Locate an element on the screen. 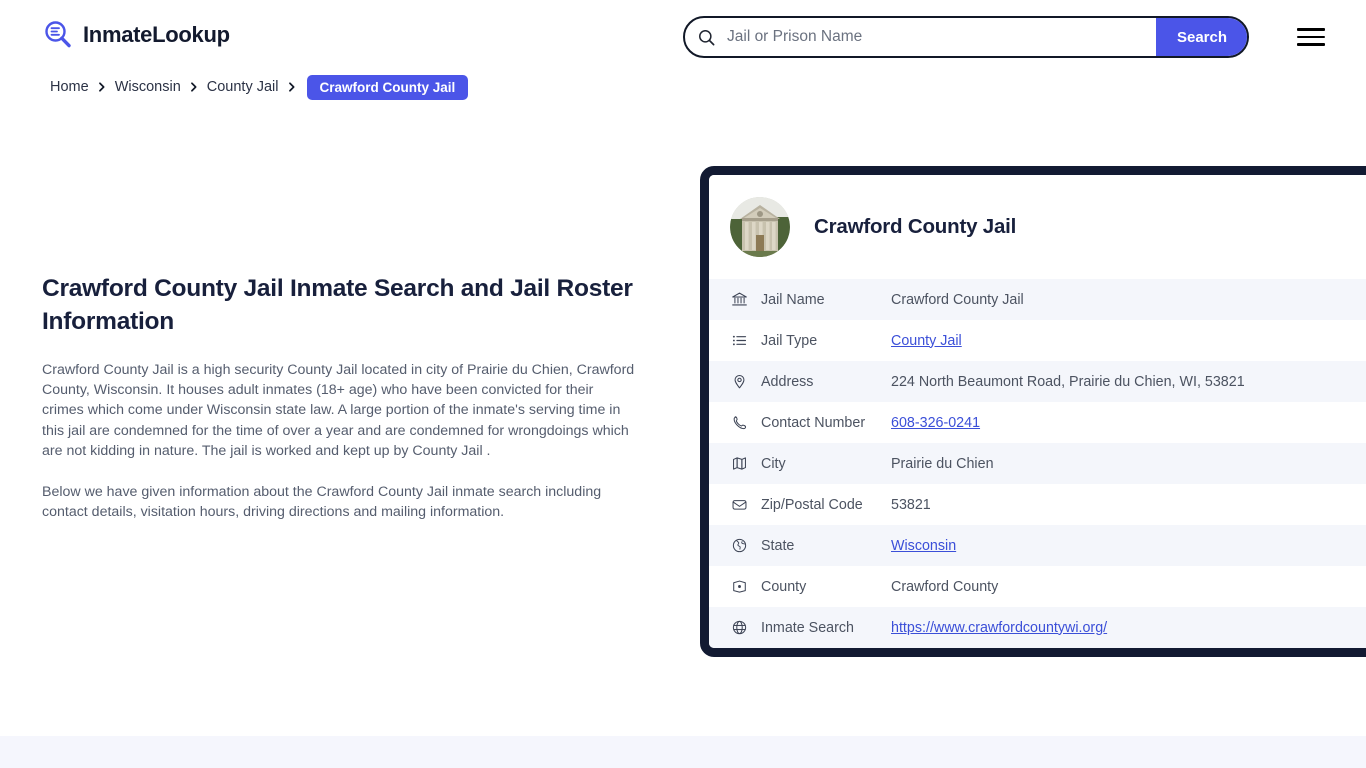 This screenshot has width=1366, height=768. globe-americas-icon is located at coordinates (746, 545).